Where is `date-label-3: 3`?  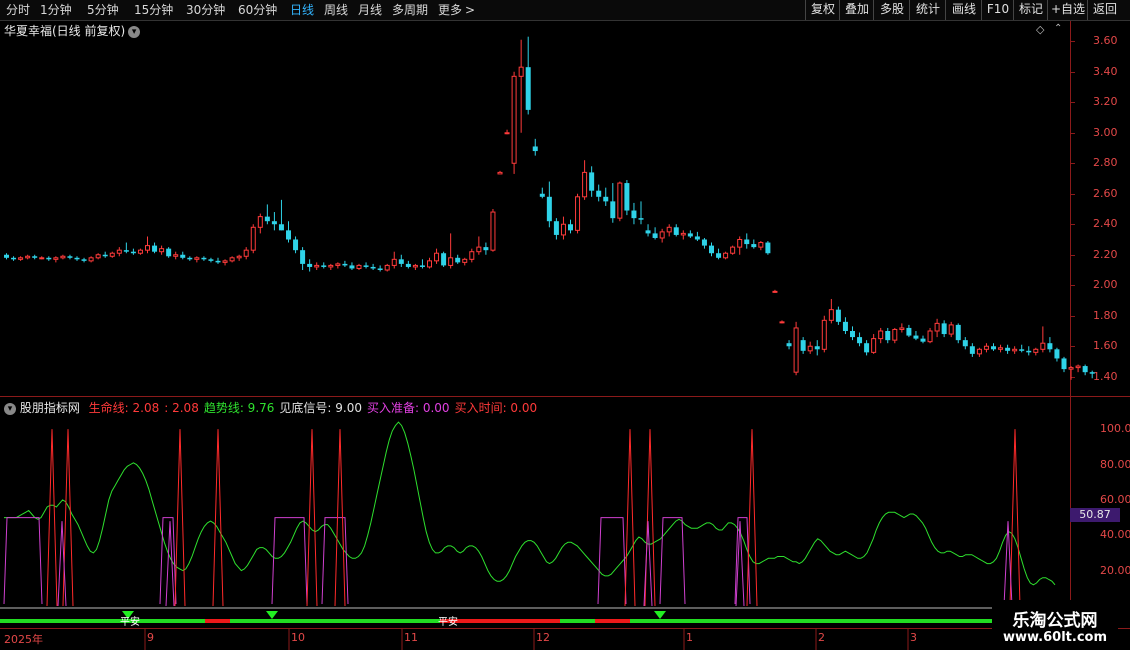
date-label-3: 3 is located at coordinates (913, 637).